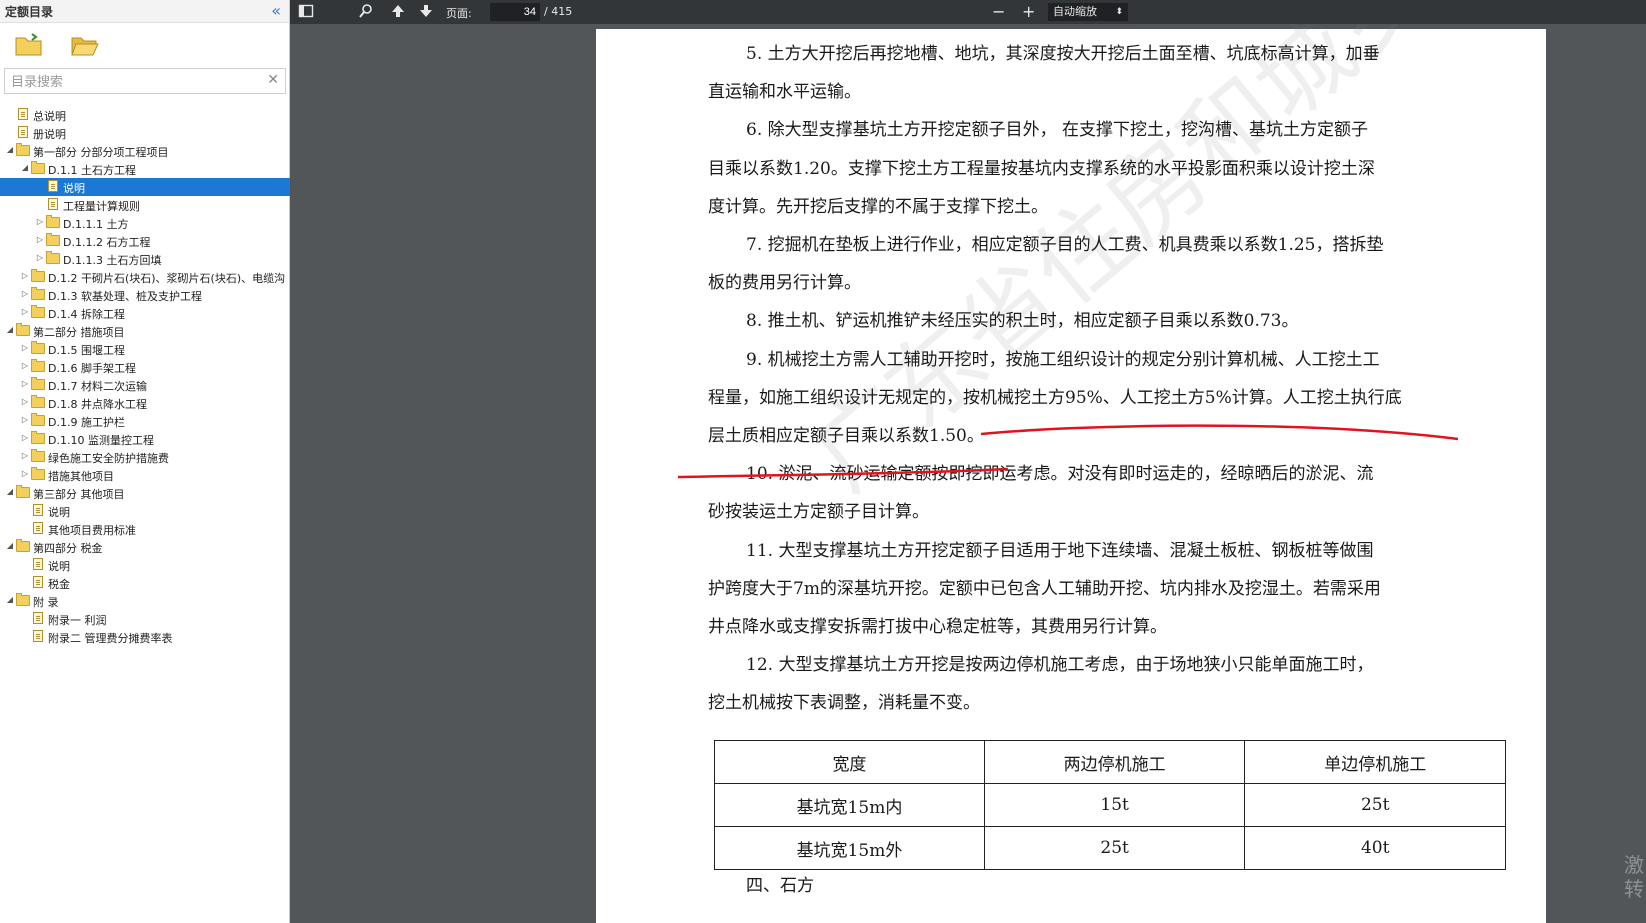 The width and height of the screenshot is (1646, 923). Describe the element at coordinates (145, 475) in the screenshot. I see `outline-item: ▷ 措施其他项目` at that location.